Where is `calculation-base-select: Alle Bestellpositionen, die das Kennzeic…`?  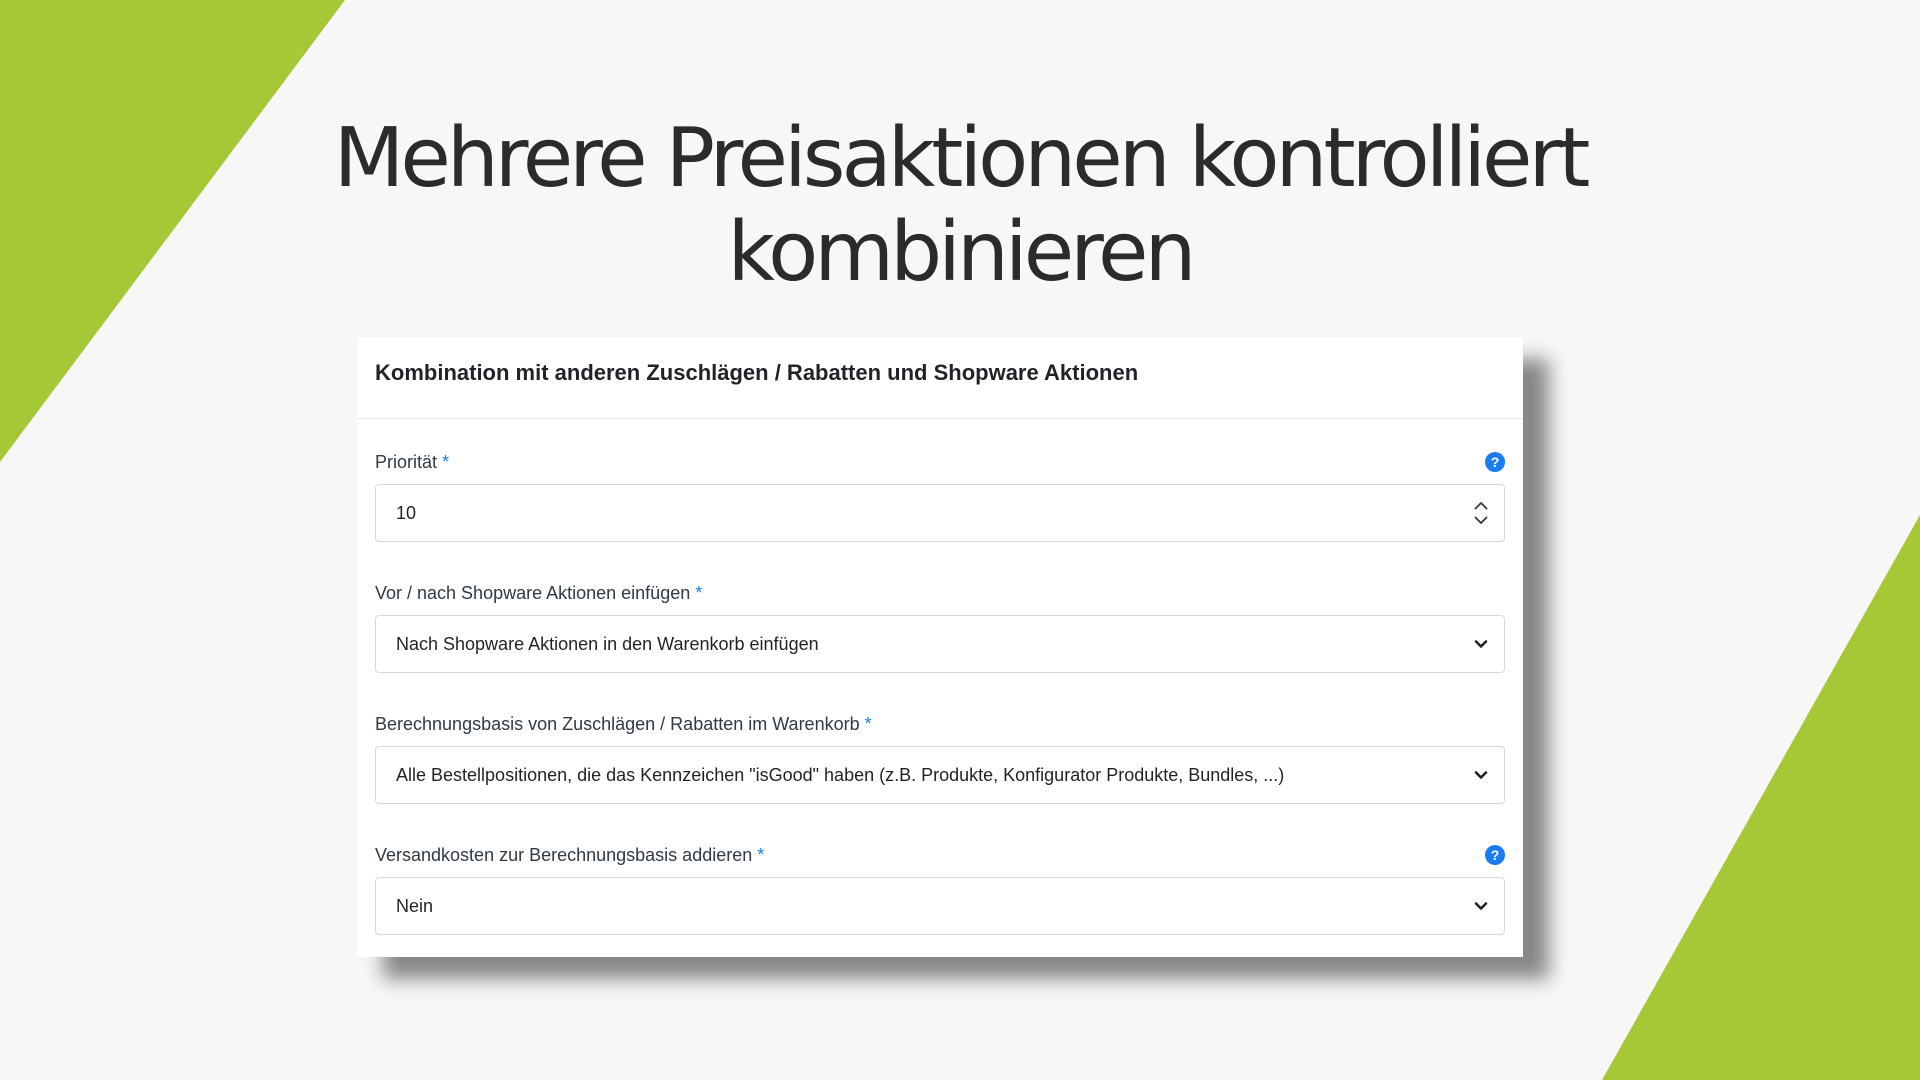
calculation-base-select: Alle Bestellpositionen, die das Kennzeic… is located at coordinates (940, 775).